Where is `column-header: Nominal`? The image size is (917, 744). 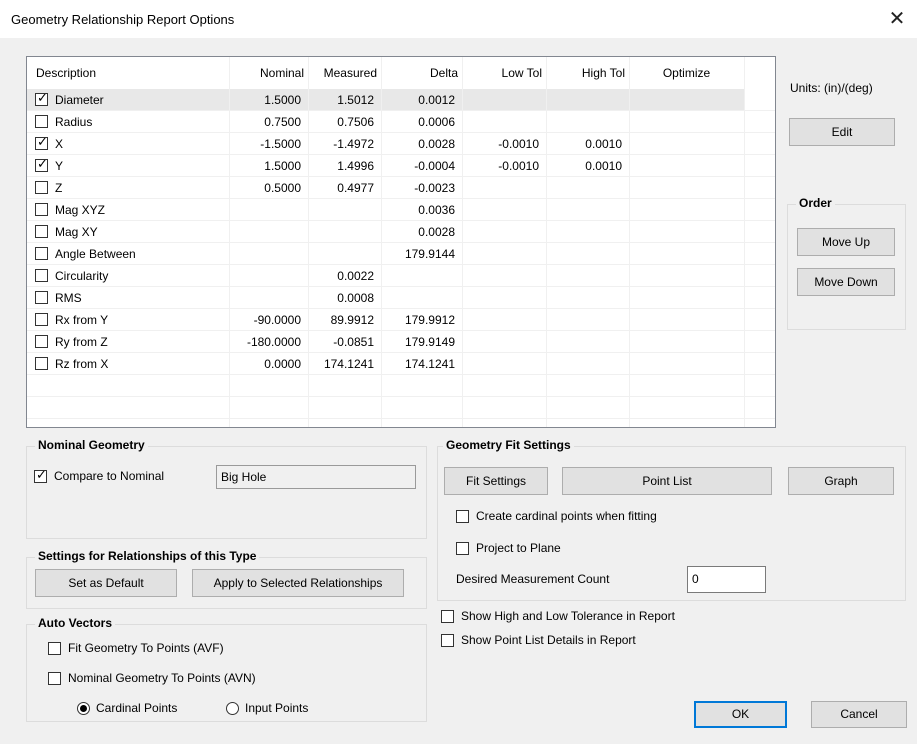
column-header: Nominal is located at coordinates (268, 73).